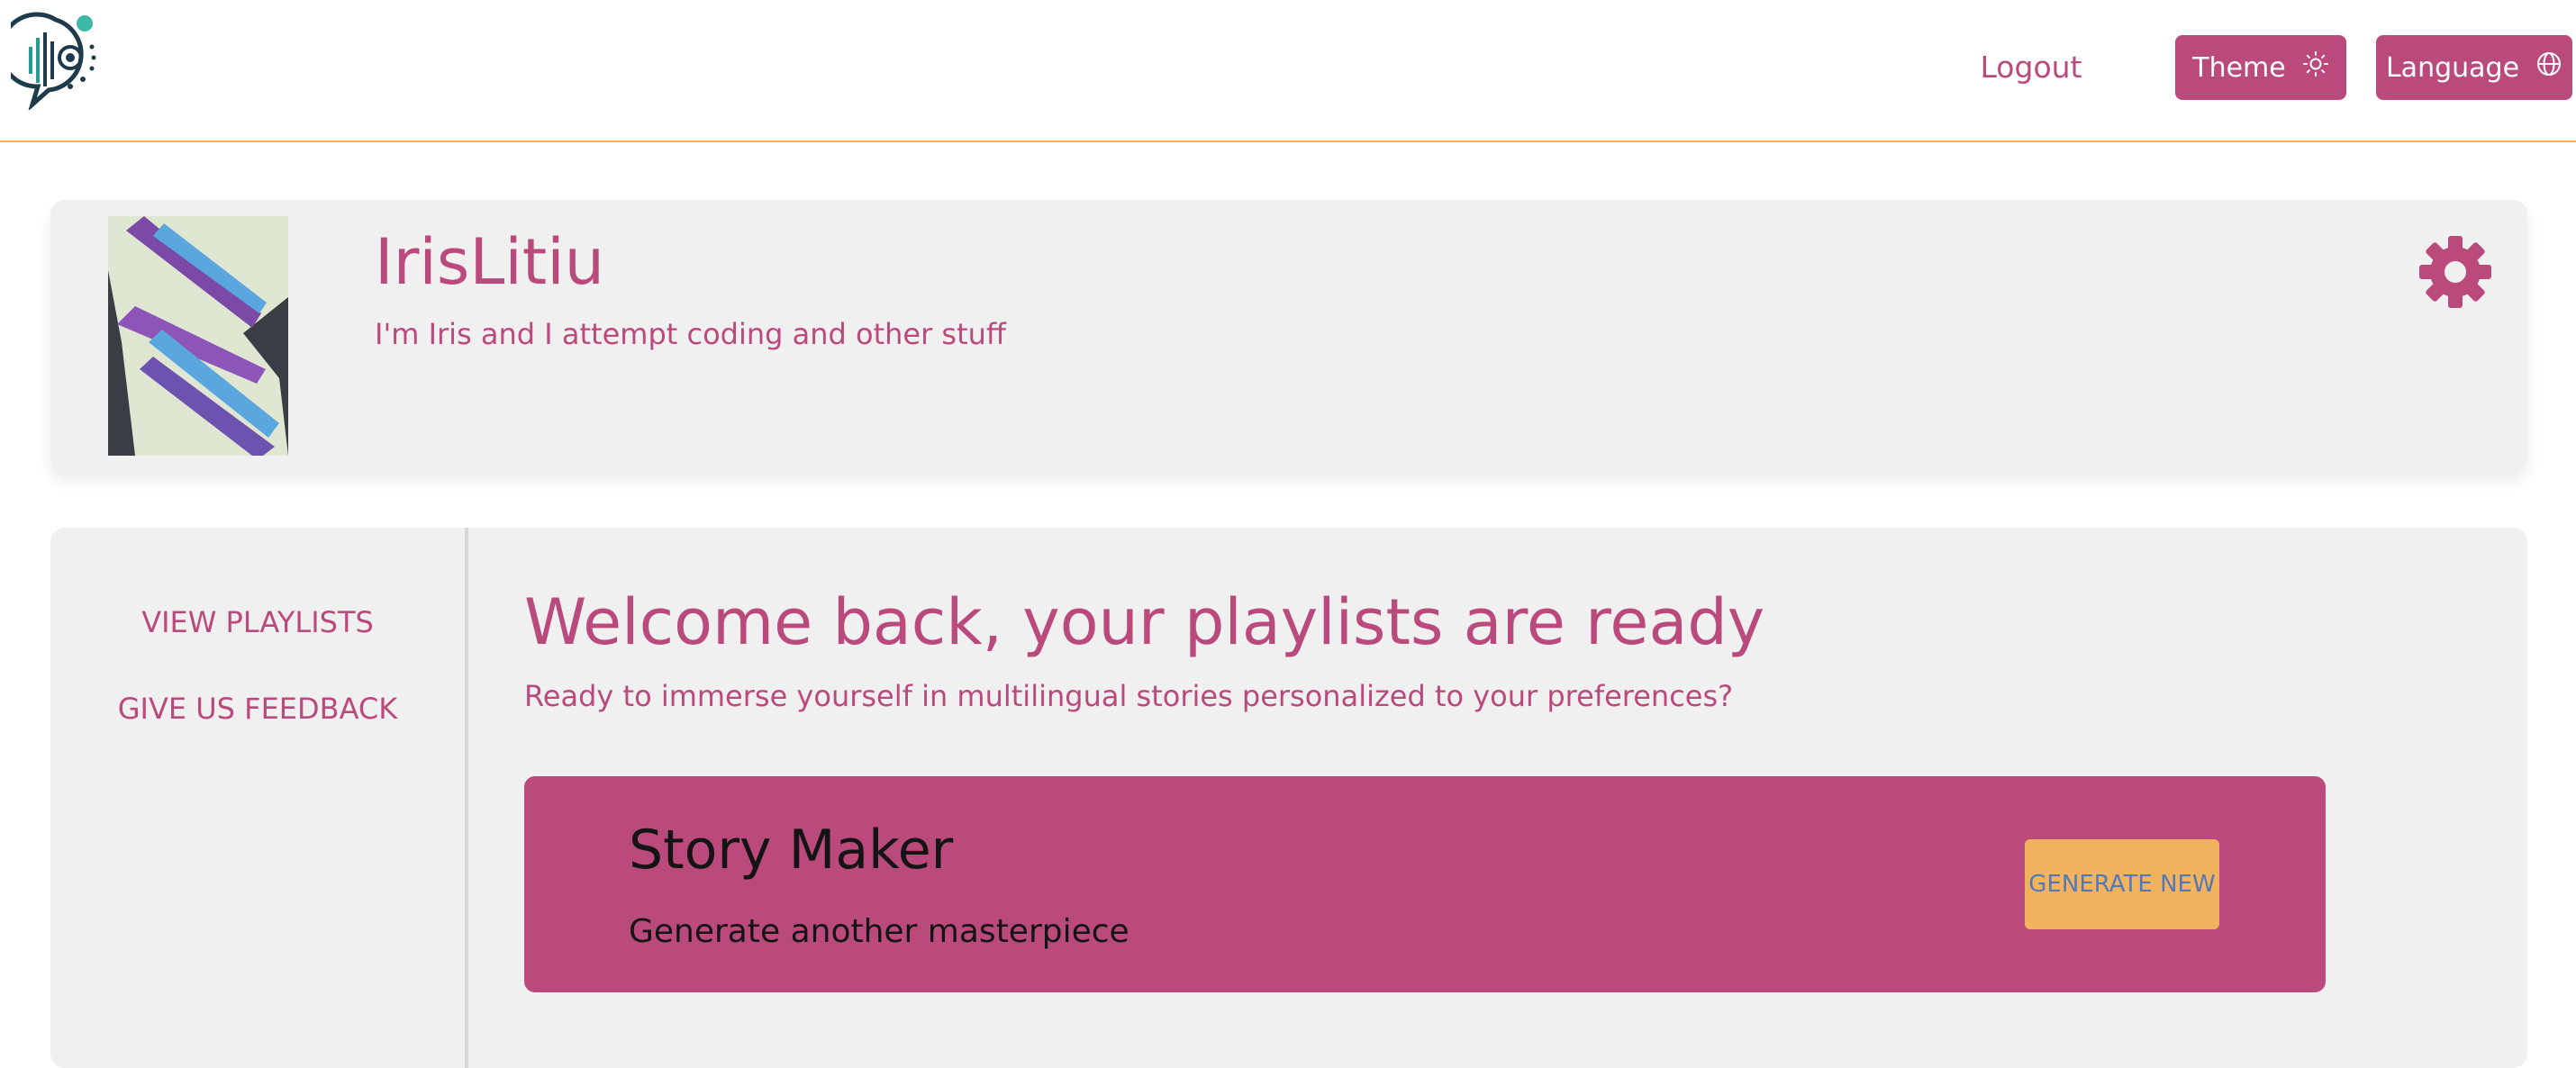 This screenshot has height=1068, width=2576. I want to click on globe-icon, so click(2548, 67).